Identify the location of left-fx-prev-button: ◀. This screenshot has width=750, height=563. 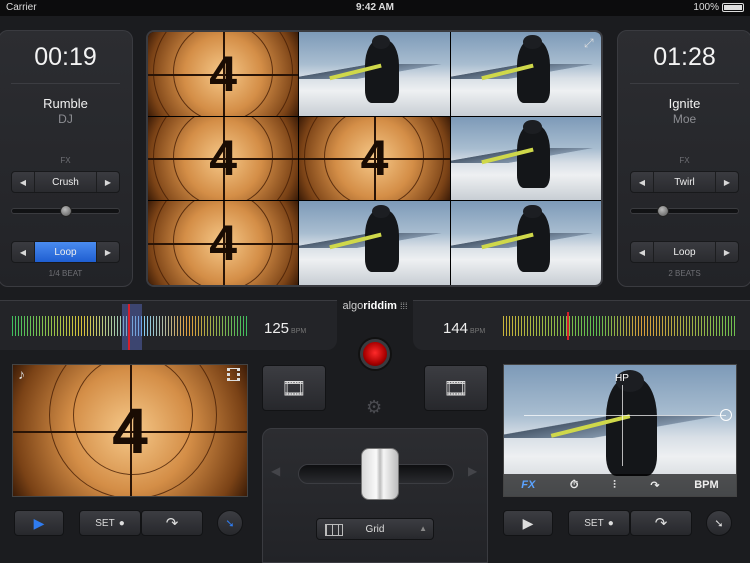
(23, 182).